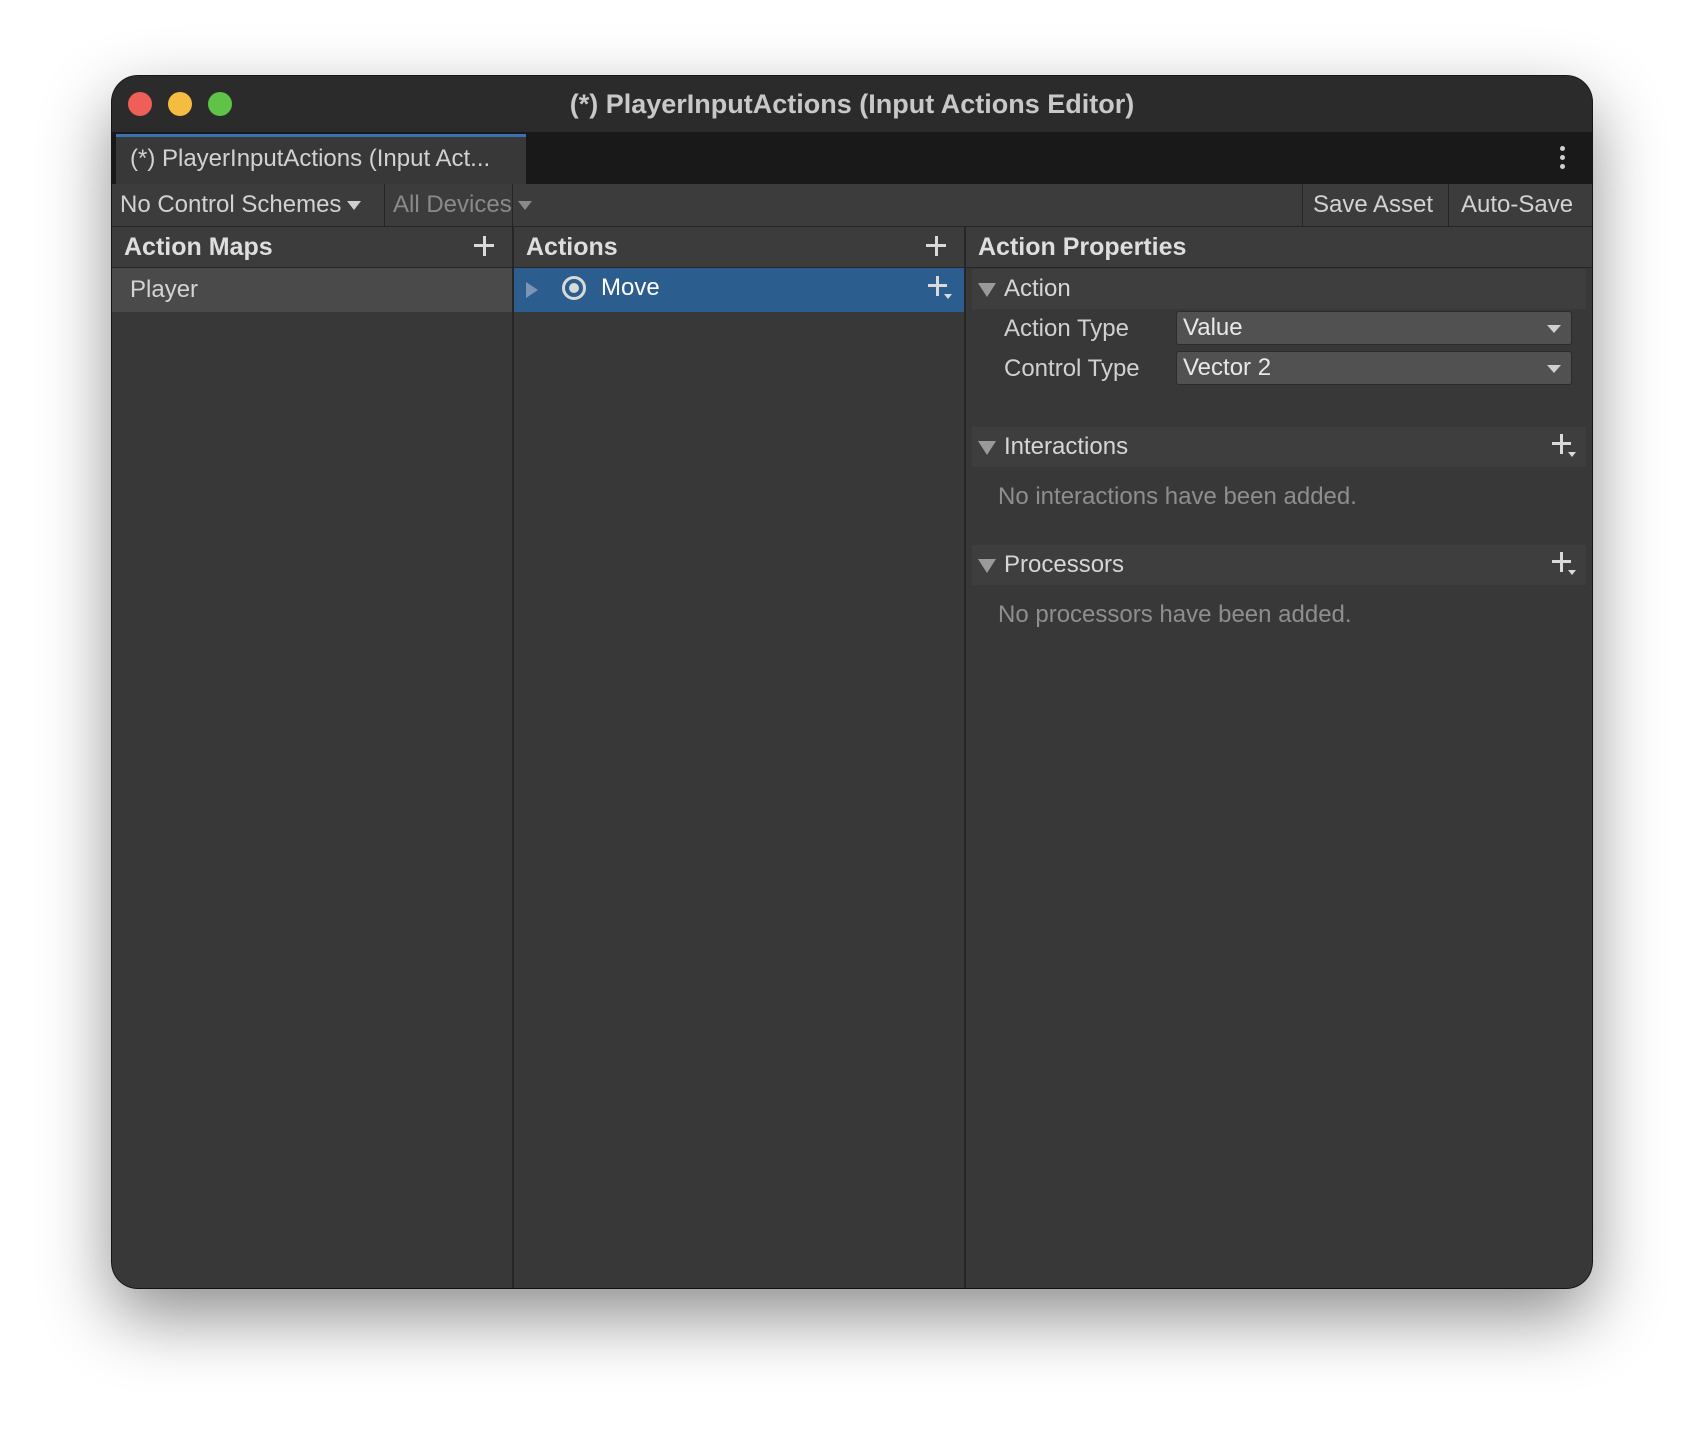 Image resolution: width=1704 pixels, height=1436 pixels. What do you see at coordinates (312, 247) in the screenshot?
I see `action-maps-header: Action Maps` at bounding box center [312, 247].